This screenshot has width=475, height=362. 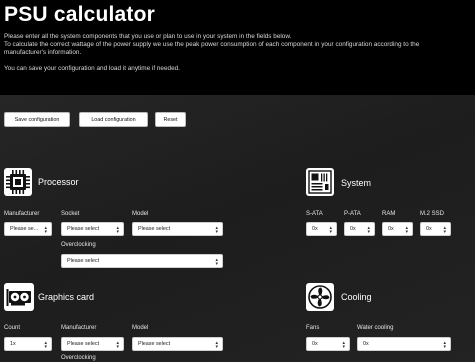 I want to click on sata-label: S-ATA, so click(x=314, y=214).